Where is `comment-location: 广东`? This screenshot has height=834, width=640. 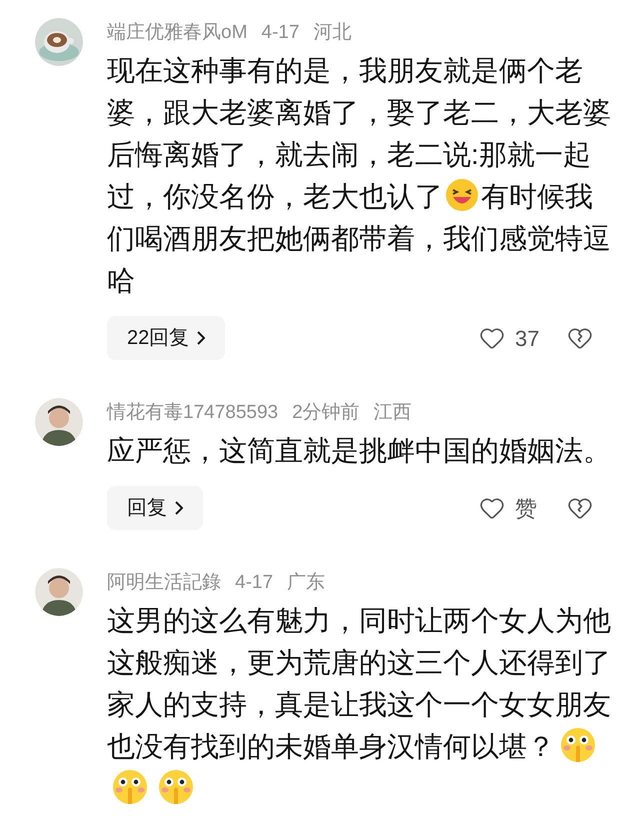 comment-location: 广东 is located at coordinates (306, 583).